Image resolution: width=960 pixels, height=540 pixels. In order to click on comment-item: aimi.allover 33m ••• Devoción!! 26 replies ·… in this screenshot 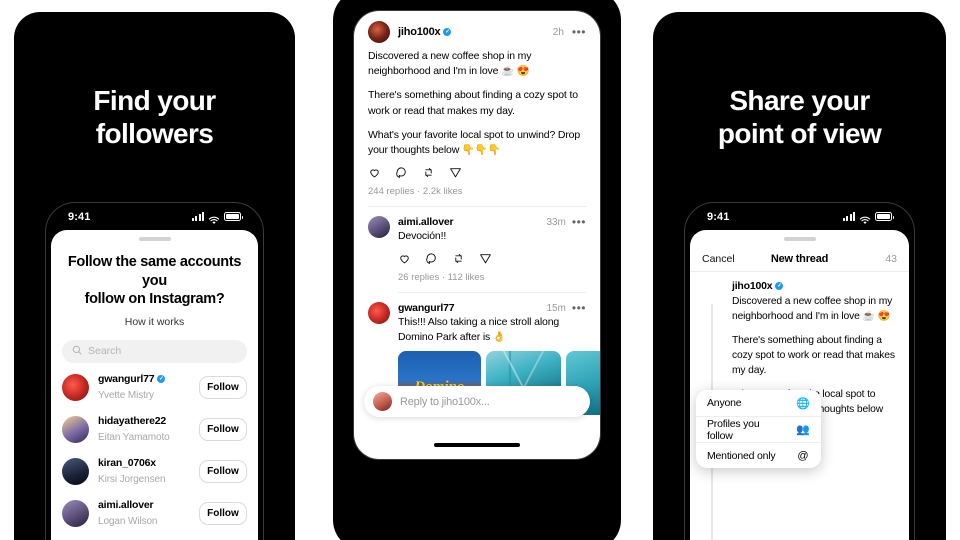, I will do `click(477, 250)`.